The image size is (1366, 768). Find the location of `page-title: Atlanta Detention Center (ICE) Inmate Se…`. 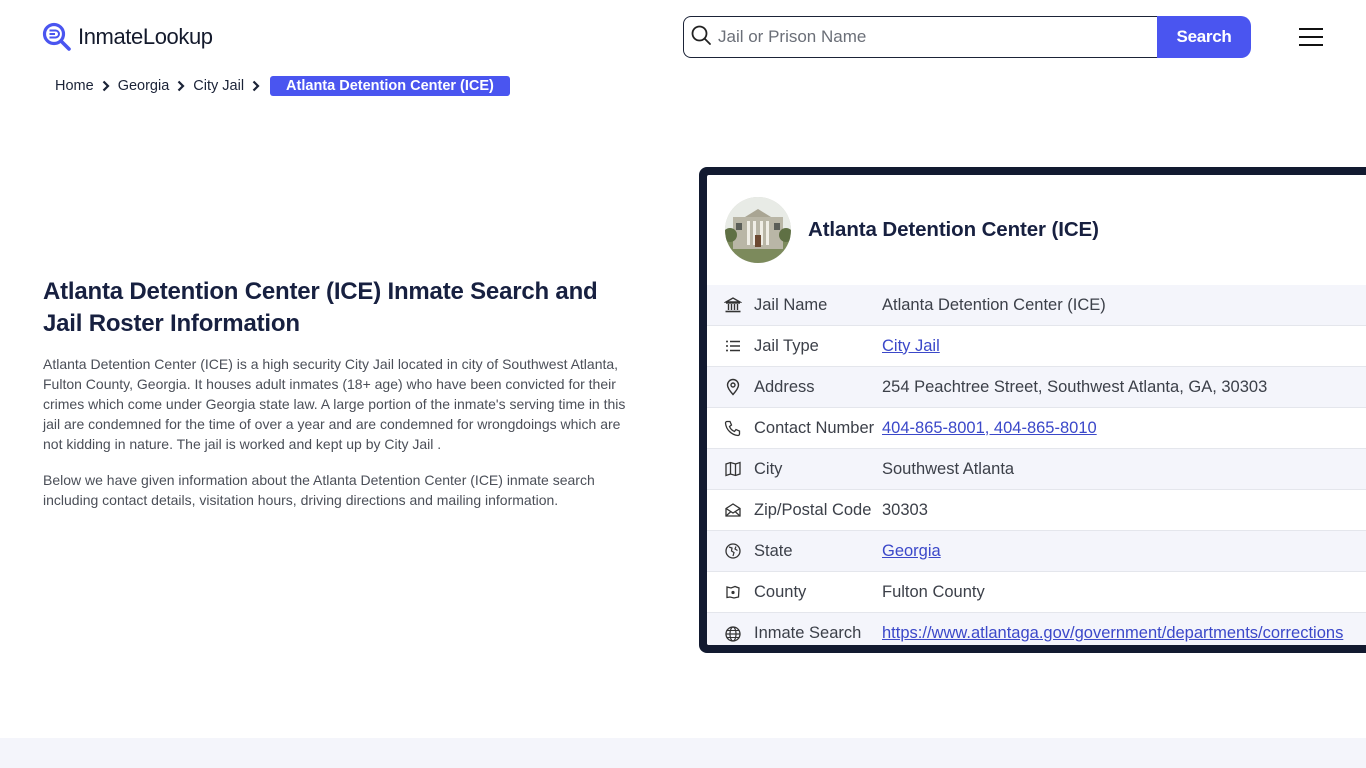

page-title: Atlanta Detention Center (ICE) Inmate Se… is located at coordinates (320, 307).